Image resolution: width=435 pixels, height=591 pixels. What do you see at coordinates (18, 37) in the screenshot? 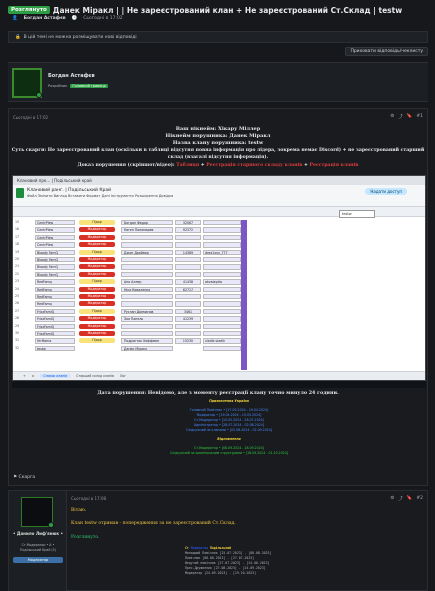
I see `lock-icon: 🔒` at bounding box center [18, 37].